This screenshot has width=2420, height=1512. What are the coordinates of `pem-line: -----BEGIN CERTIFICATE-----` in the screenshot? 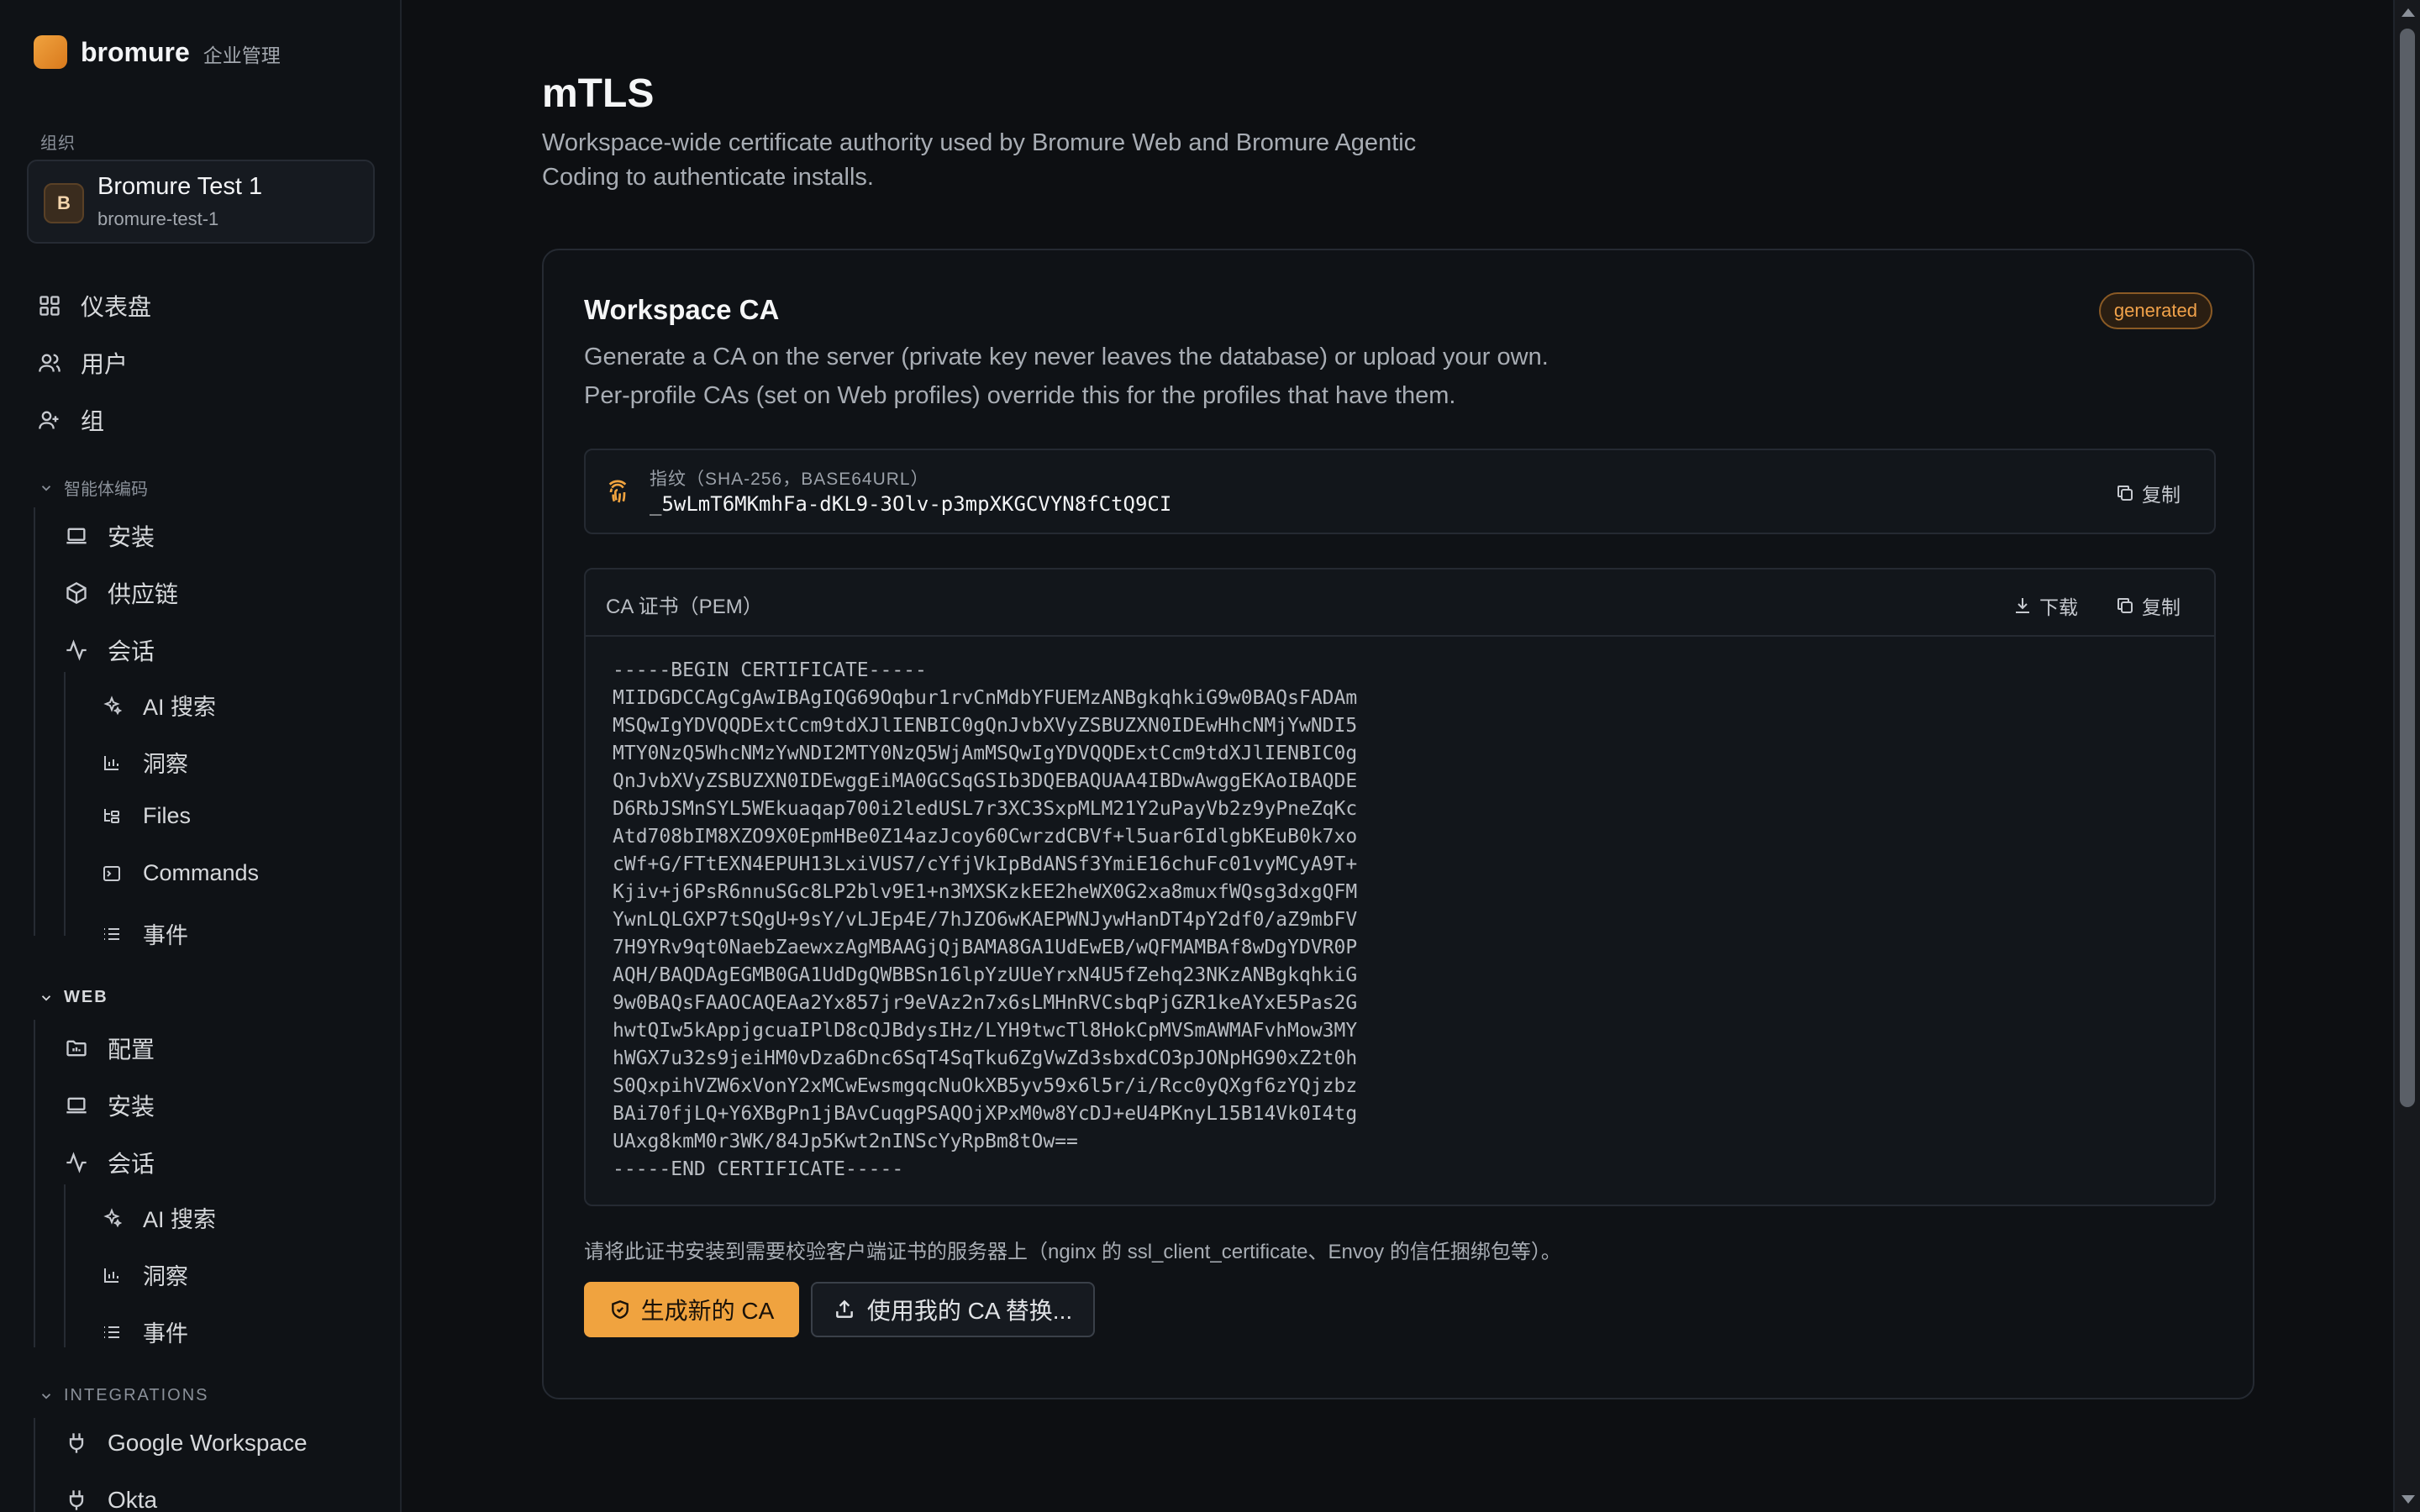 It's located at (770, 670).